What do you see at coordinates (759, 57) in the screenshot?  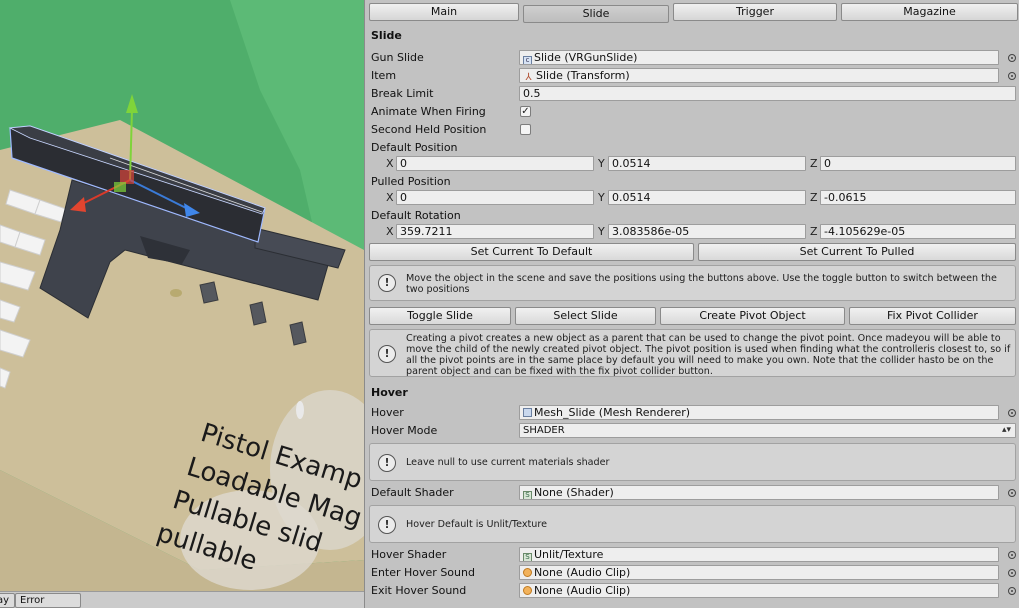 I see `gun-slide-field: c Slide (VRGunSlide)` at bounding box center [759, 57].